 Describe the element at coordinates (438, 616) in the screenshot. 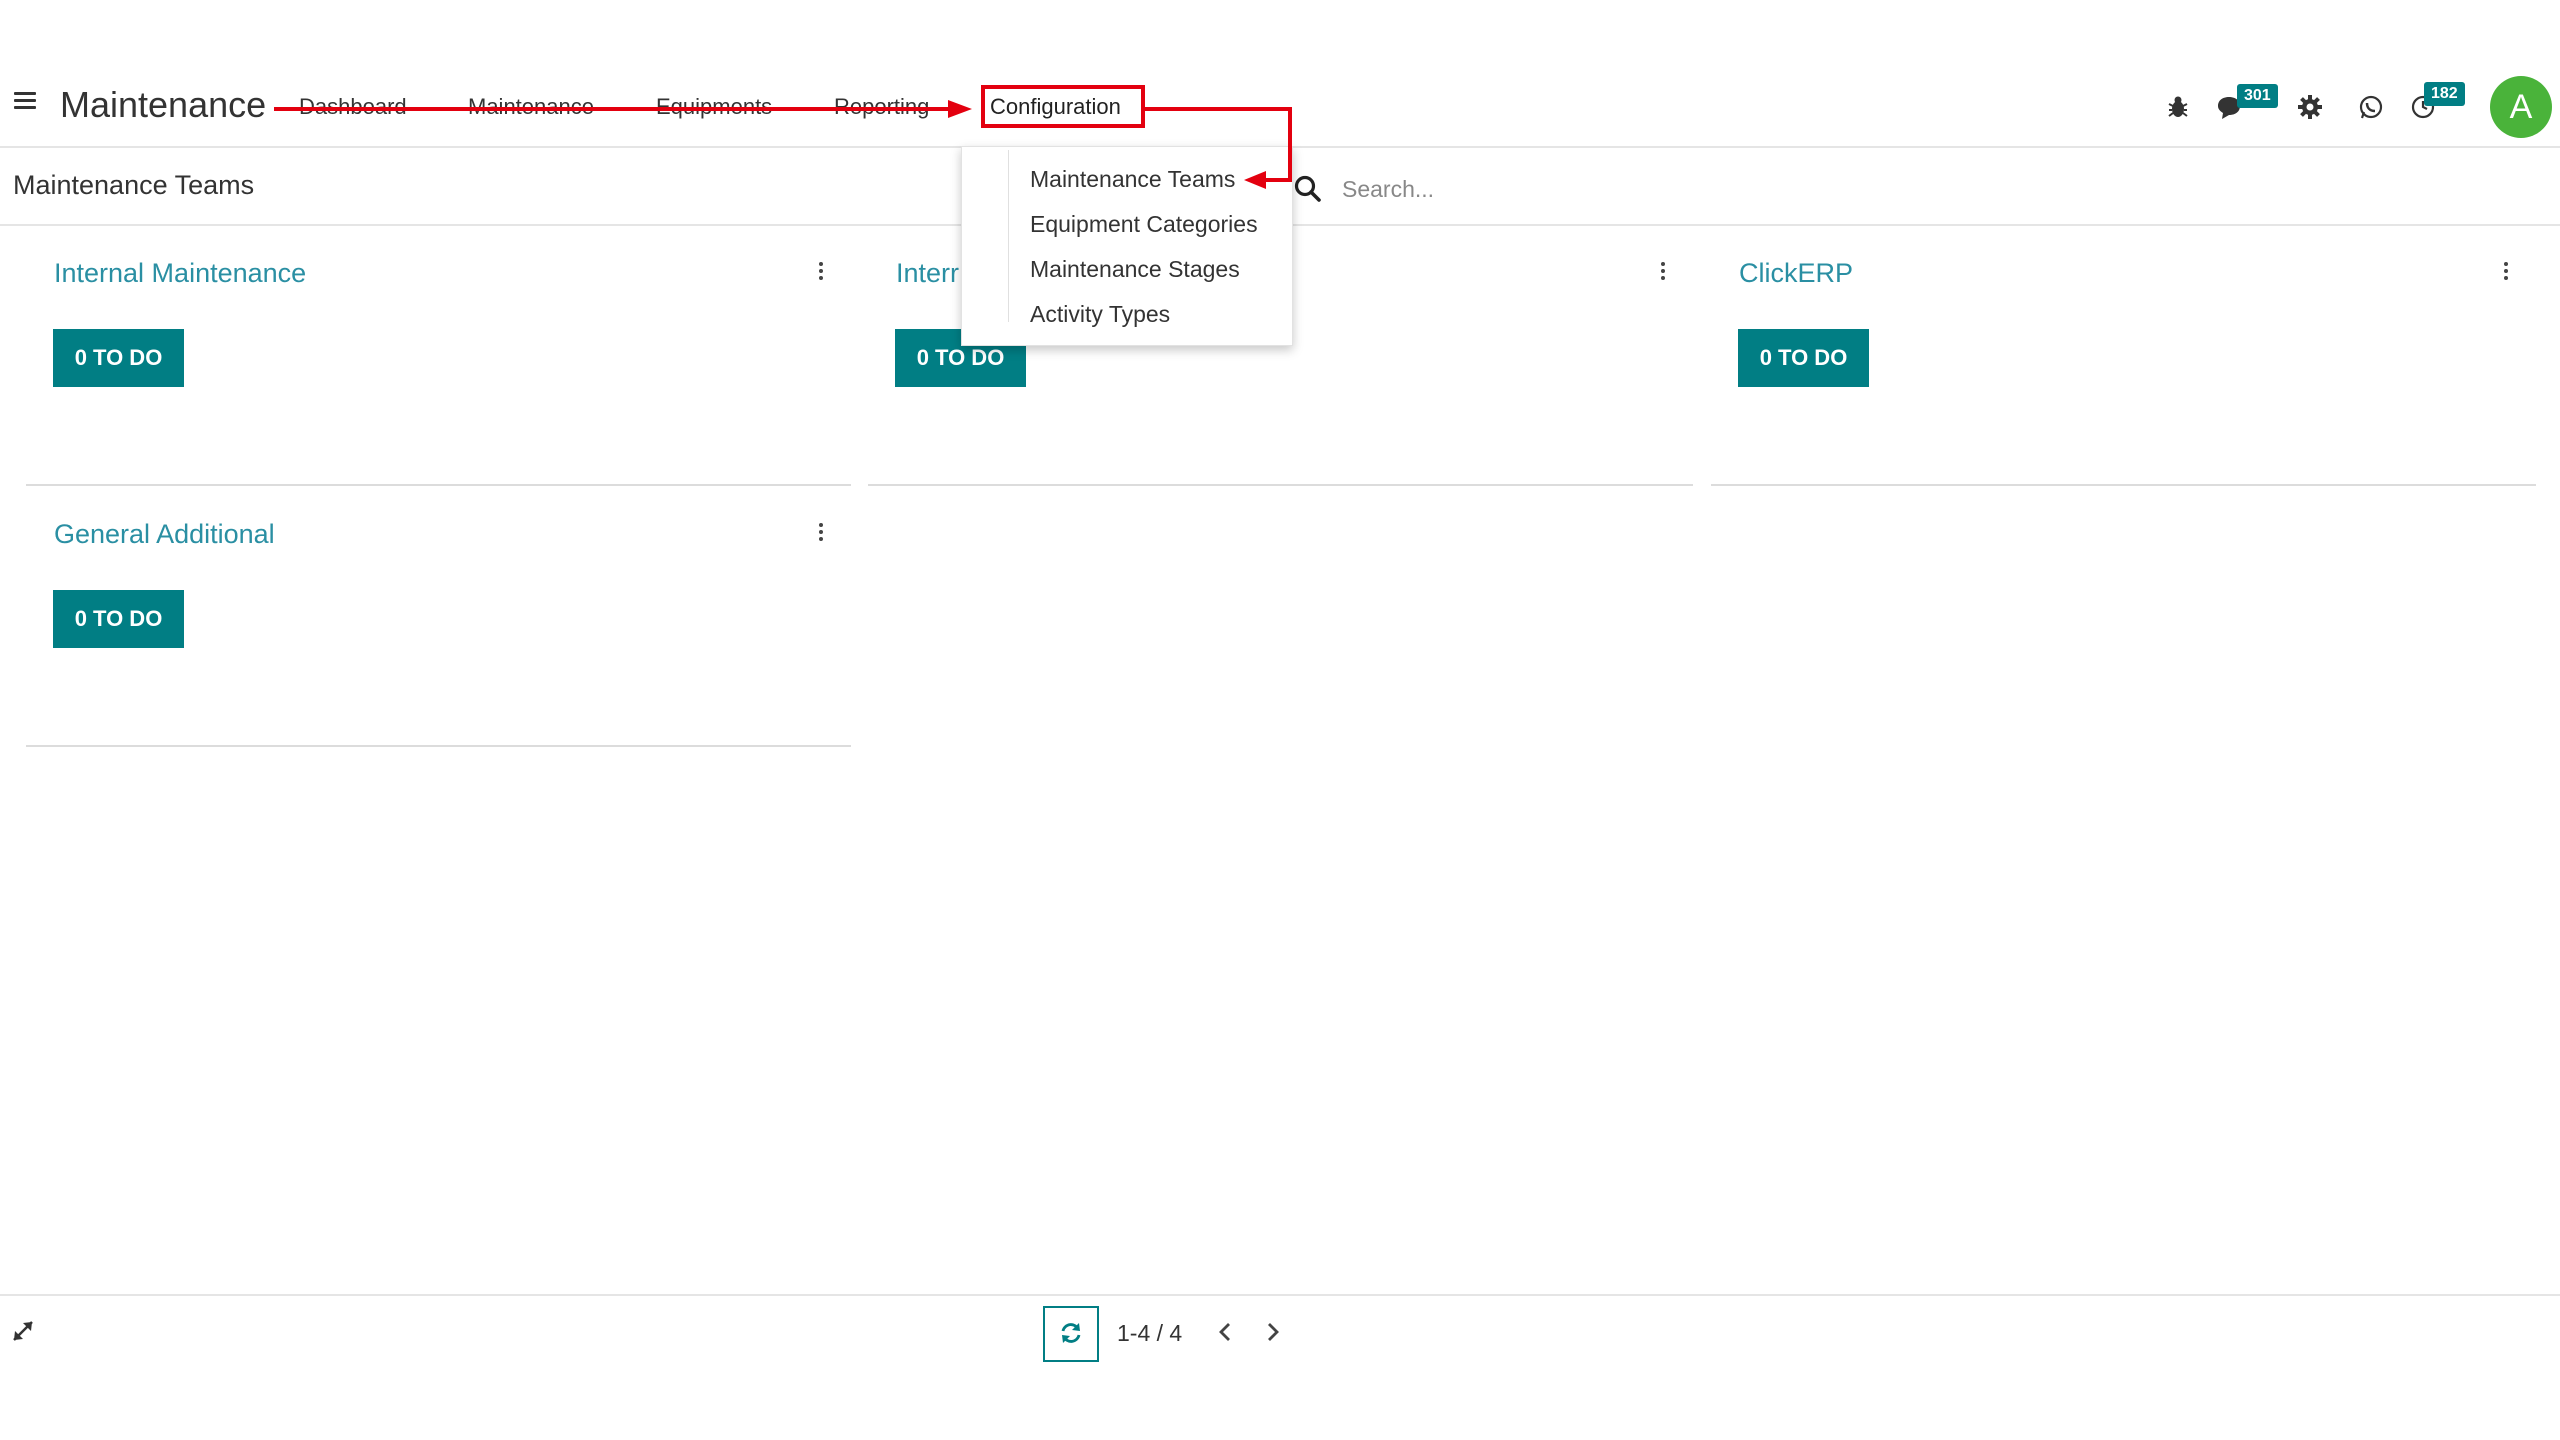

I see `team-card: General Additional 0 TO DO` at that location.